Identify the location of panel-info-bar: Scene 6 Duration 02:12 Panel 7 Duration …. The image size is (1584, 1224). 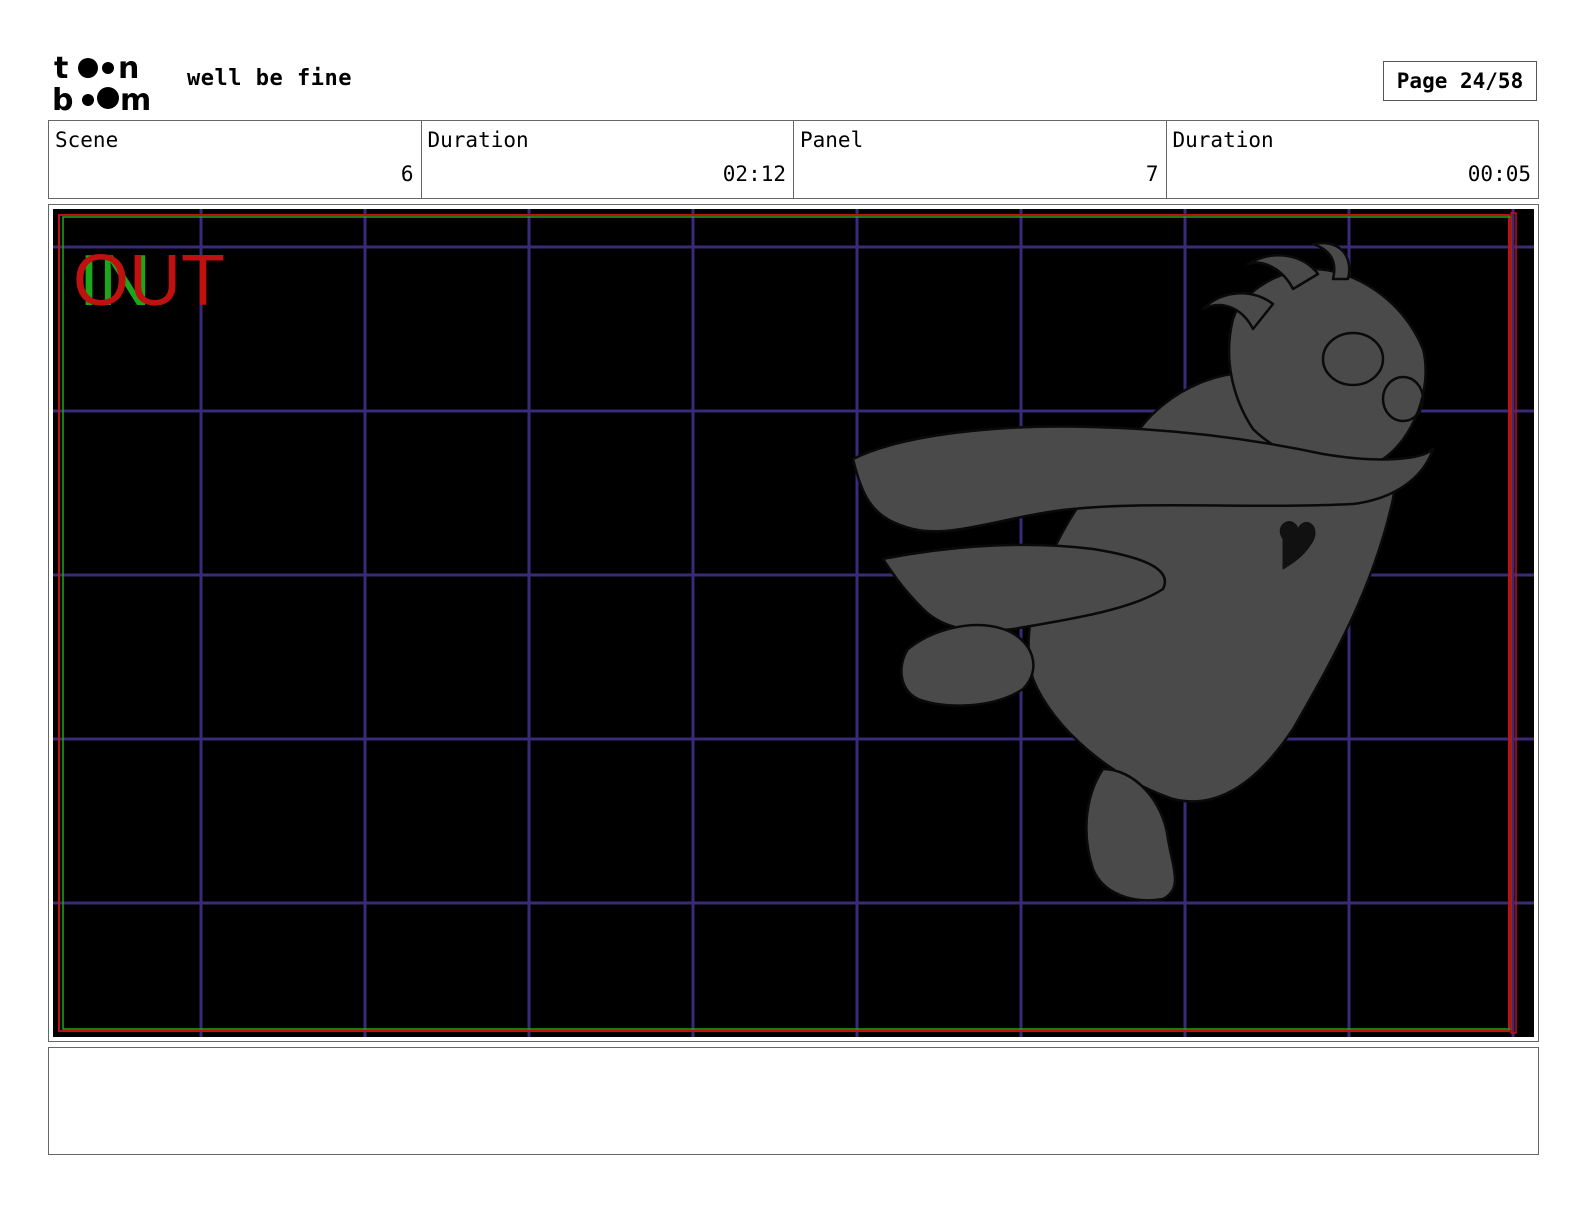
(793, 159).